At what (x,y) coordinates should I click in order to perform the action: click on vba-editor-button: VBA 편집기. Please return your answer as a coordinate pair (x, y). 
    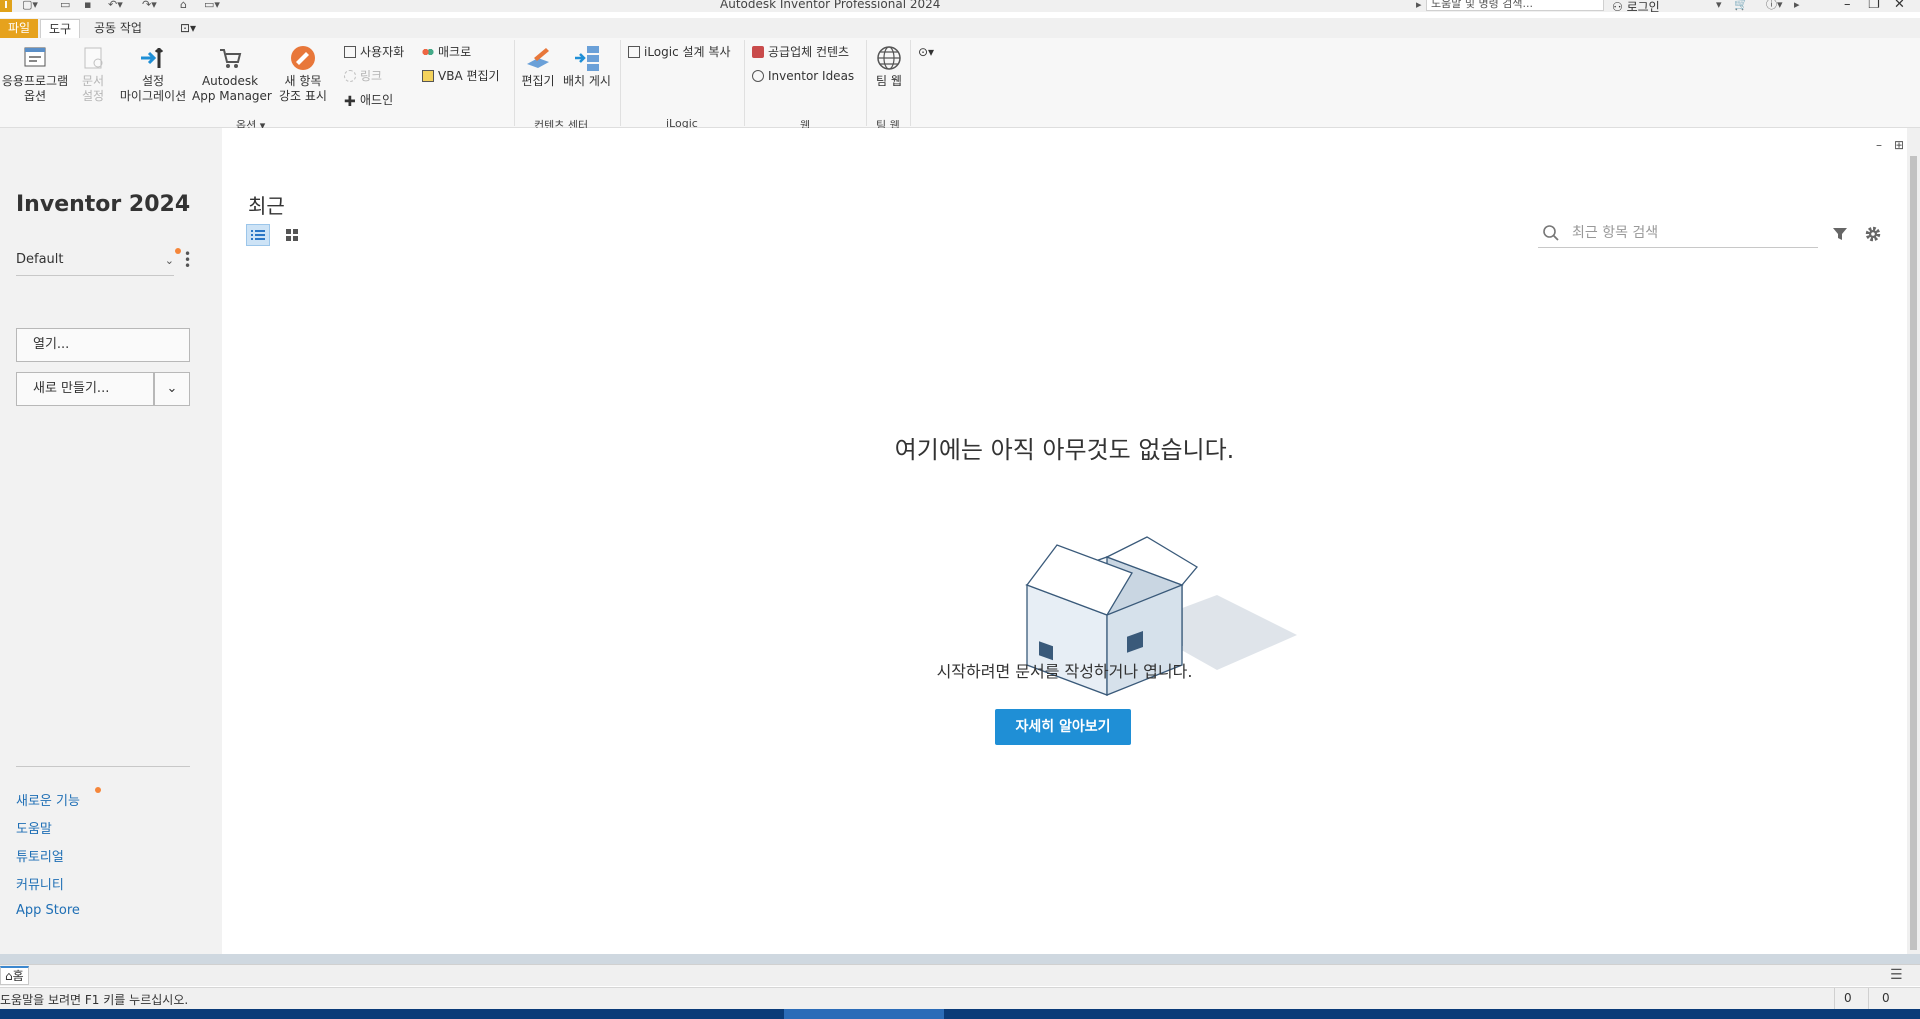
    Looking at the image, I should click on (461, 76).